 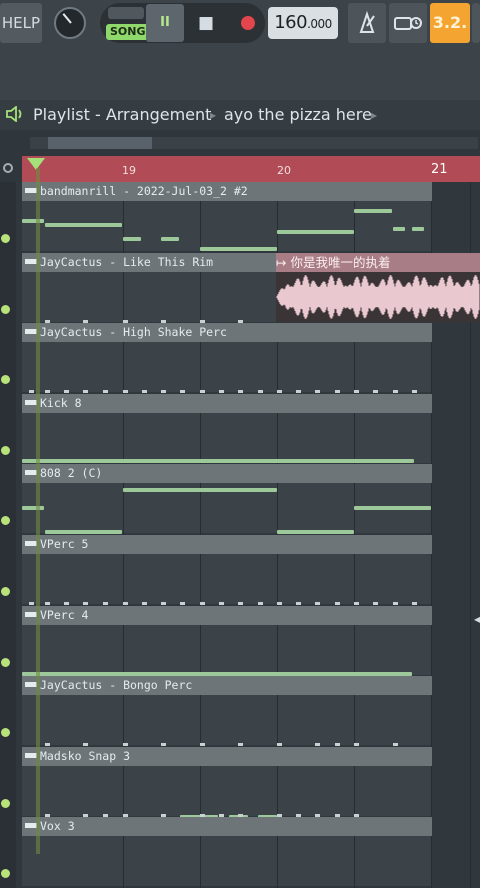 I want to click on clip-name: 808 2 (C), so click(x=71, y=473).